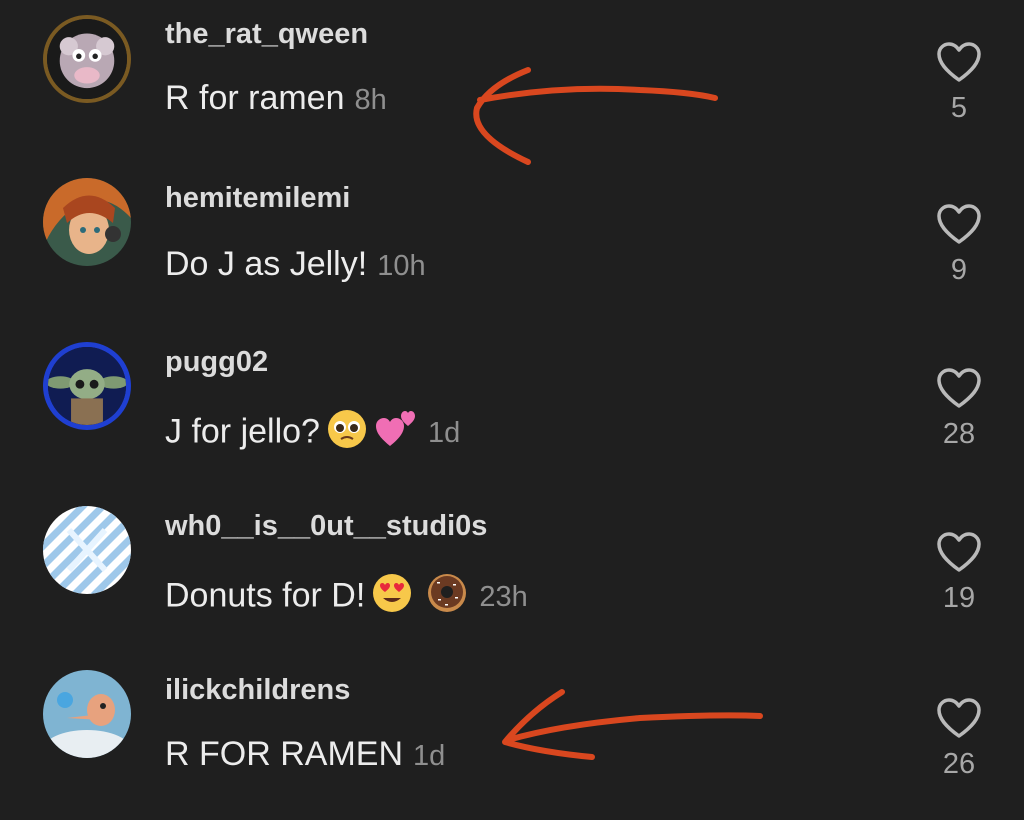 The image size is (1024, 820). I want to click on baby-yoda-avatar-image, so click(87, 386).